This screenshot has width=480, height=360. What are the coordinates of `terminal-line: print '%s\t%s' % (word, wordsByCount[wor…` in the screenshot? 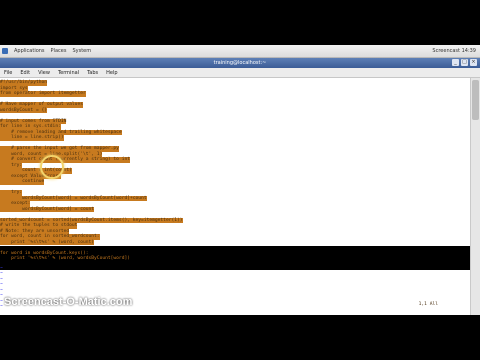 It's located at (65, 258).